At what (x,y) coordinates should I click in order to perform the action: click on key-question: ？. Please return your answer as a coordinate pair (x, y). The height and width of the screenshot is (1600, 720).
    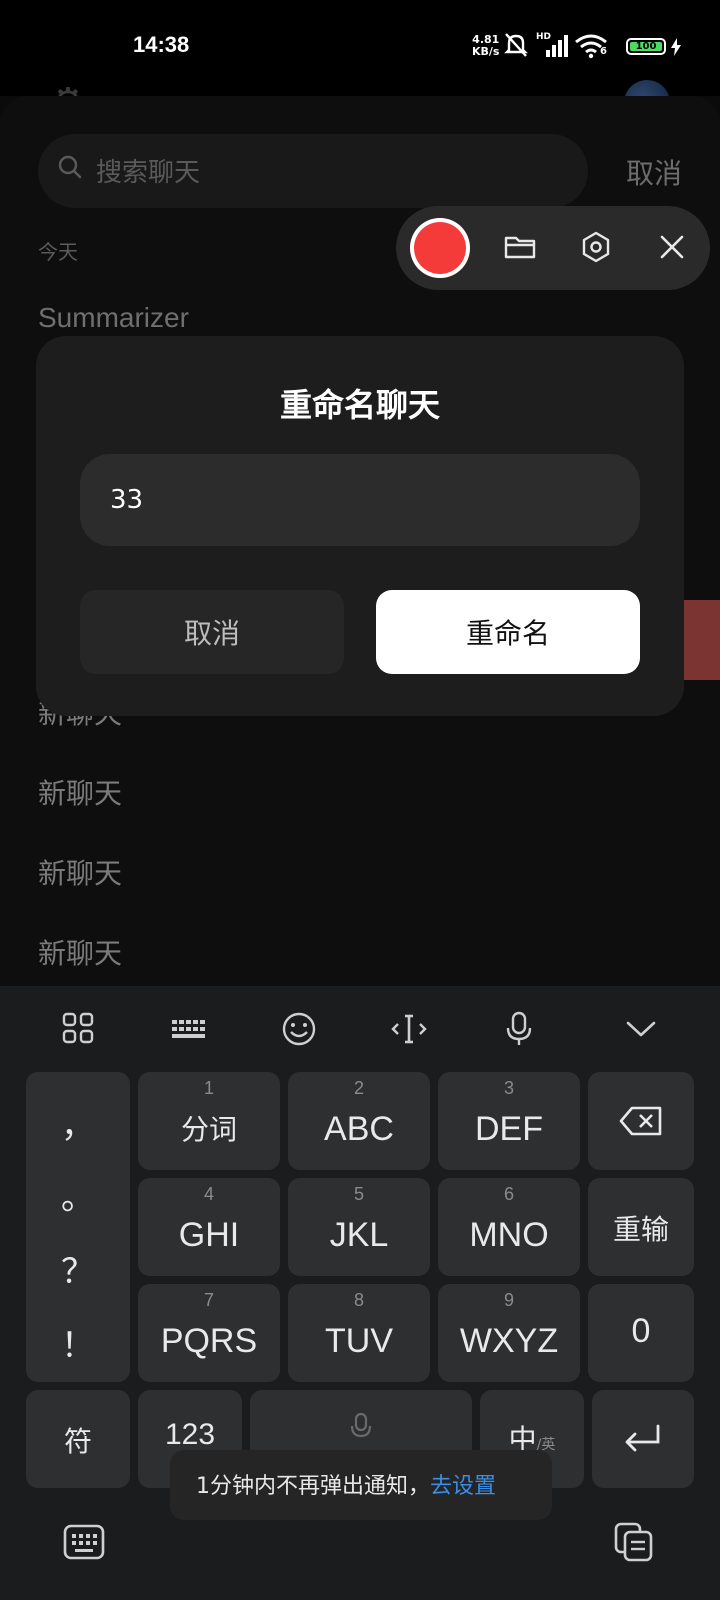
    Looking at the image, I should click on (78, 1268).